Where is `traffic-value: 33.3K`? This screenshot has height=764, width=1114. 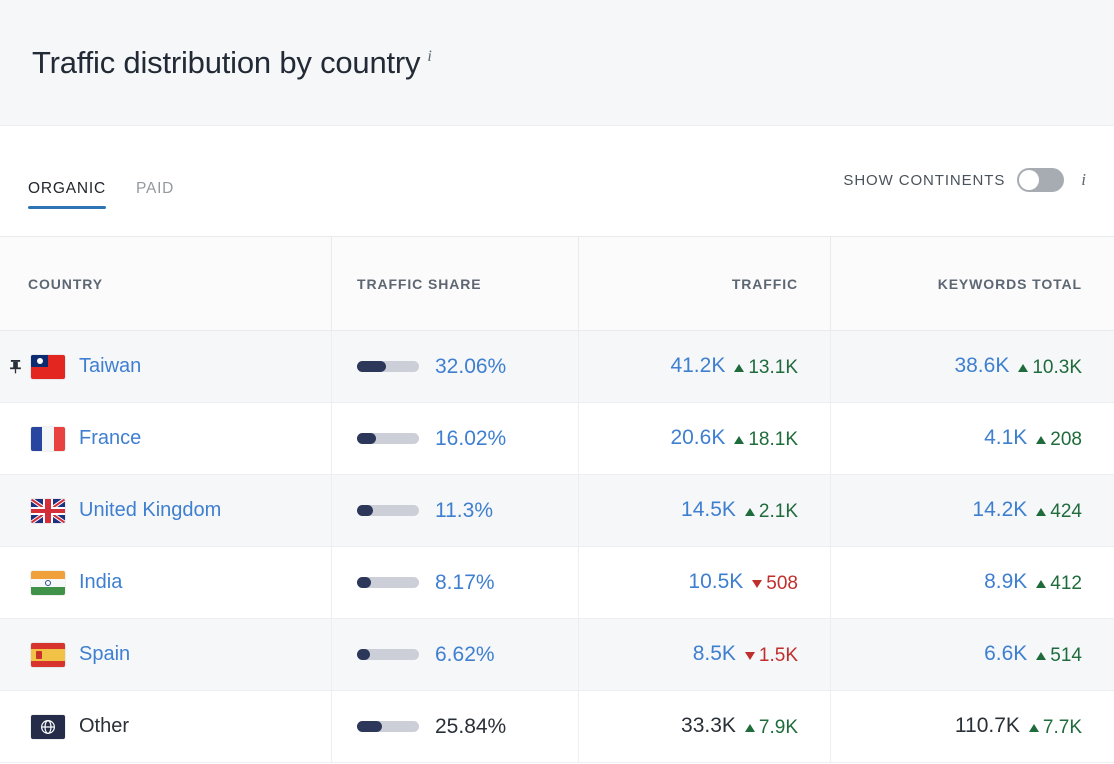
traffic-value: 33.3K is located at coordinates (708, 725).